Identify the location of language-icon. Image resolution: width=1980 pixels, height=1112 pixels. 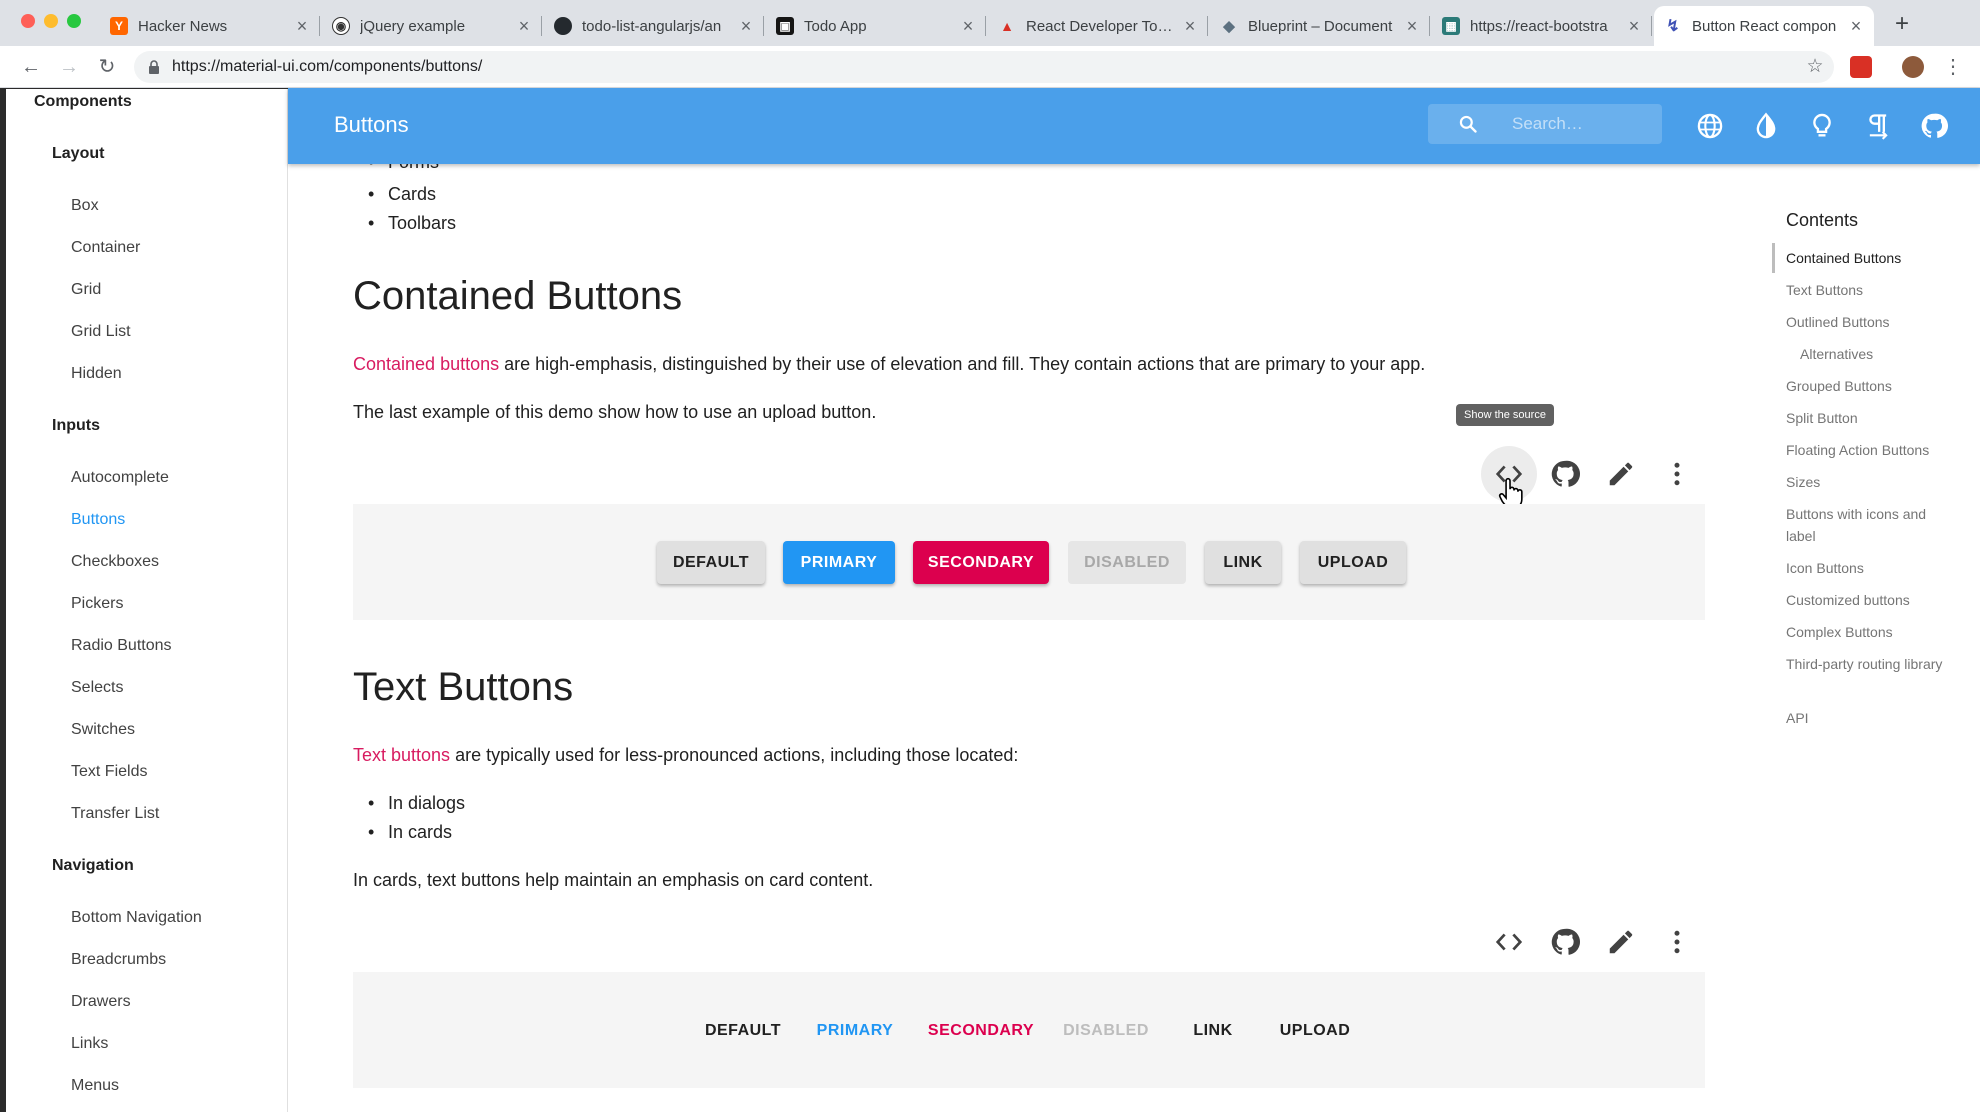
(1710, 126).